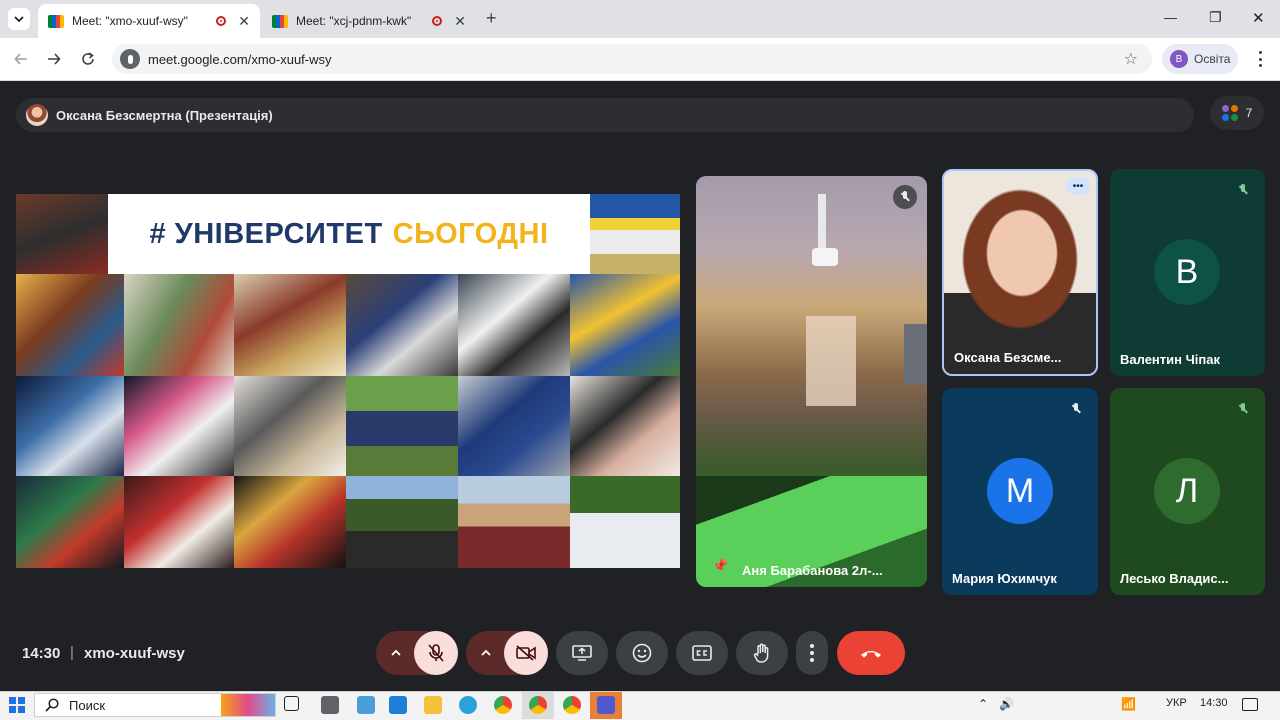 The width and height of the screenshot is (1280, 720). What do you see at coordinates (266, 233) in the screenshot?
I see `slide-title-part1: # УНІВЕРСИТЕТ` at bounding box center [266, 233].